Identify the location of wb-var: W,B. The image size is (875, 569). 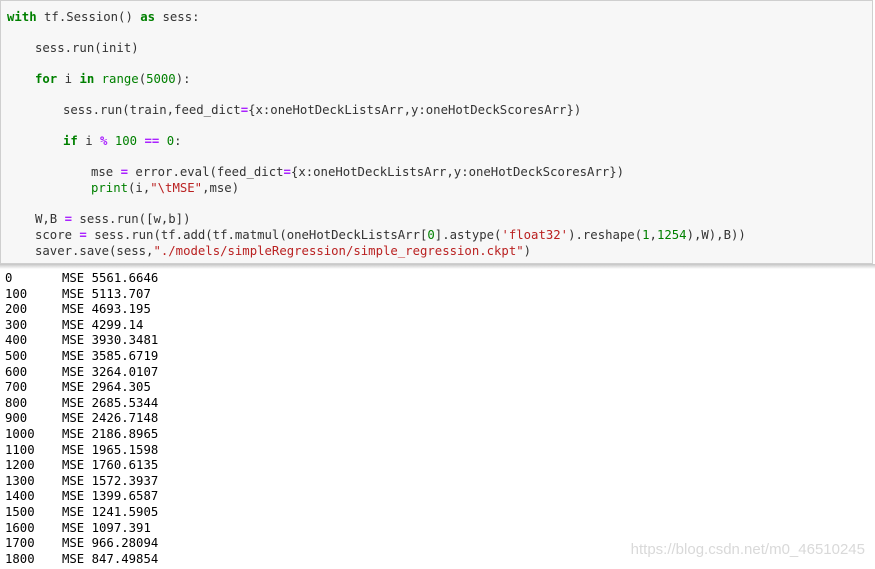
(50, 219).